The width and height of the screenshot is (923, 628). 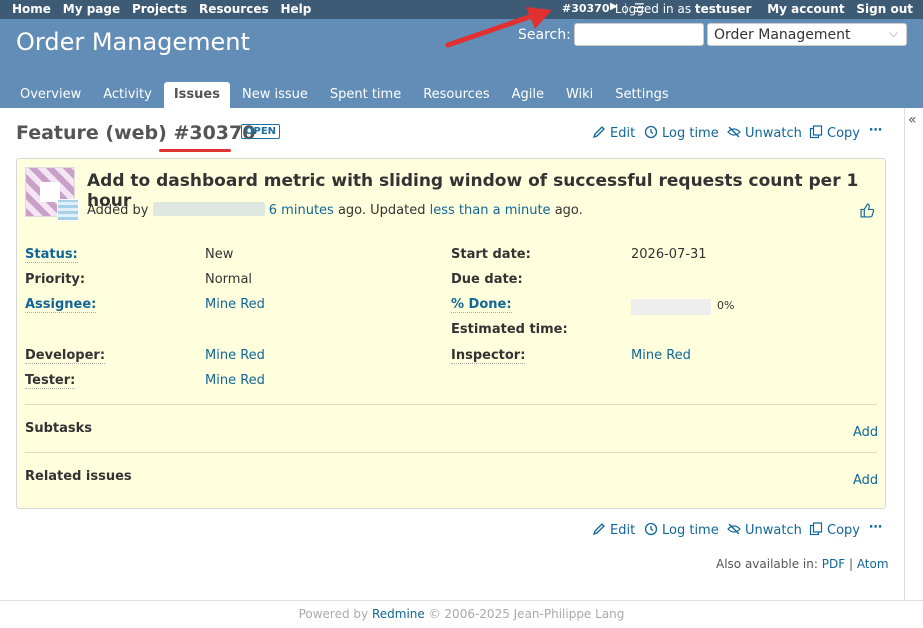 I want to click on status-badge: OPEN, so click(x=261, y=131).